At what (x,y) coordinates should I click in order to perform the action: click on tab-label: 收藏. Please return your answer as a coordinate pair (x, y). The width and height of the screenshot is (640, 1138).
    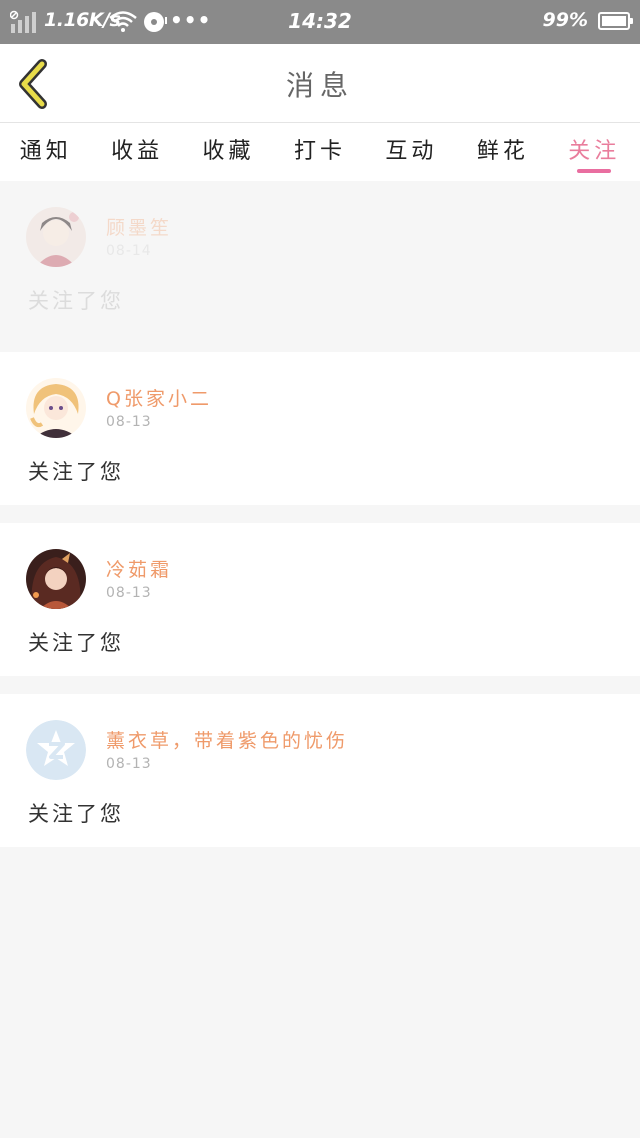
    Looking at the image, I should click on (228, 151).